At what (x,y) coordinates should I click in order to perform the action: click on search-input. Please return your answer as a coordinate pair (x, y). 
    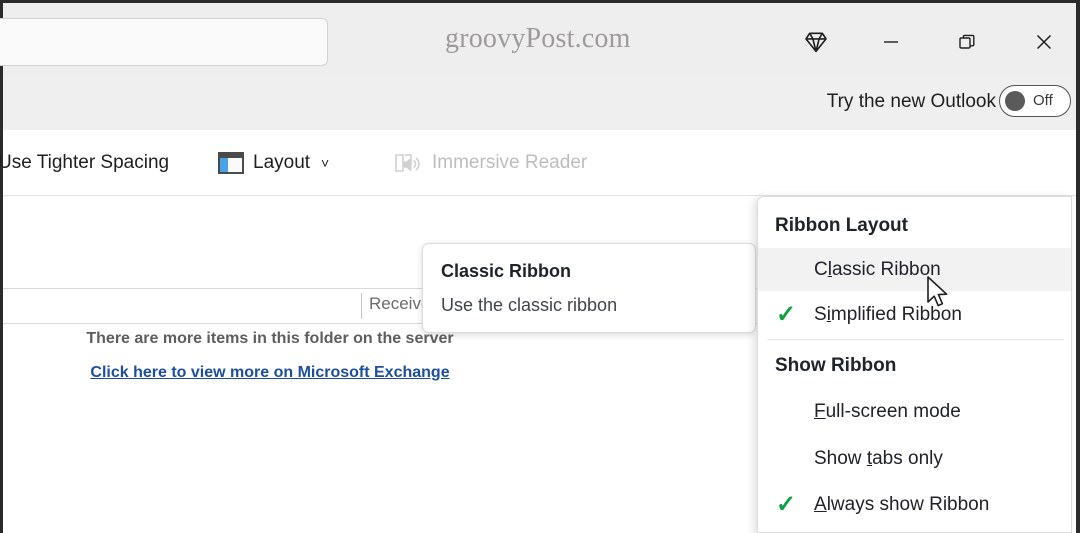
    Looking at the image, I should click on (164, 42).